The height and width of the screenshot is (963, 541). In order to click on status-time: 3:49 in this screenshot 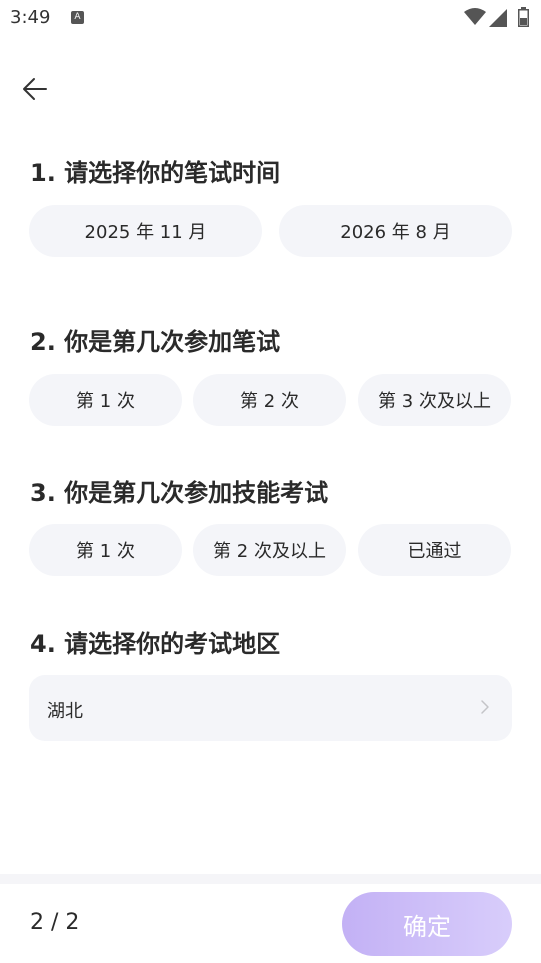, I will do `click(30, 17)`.